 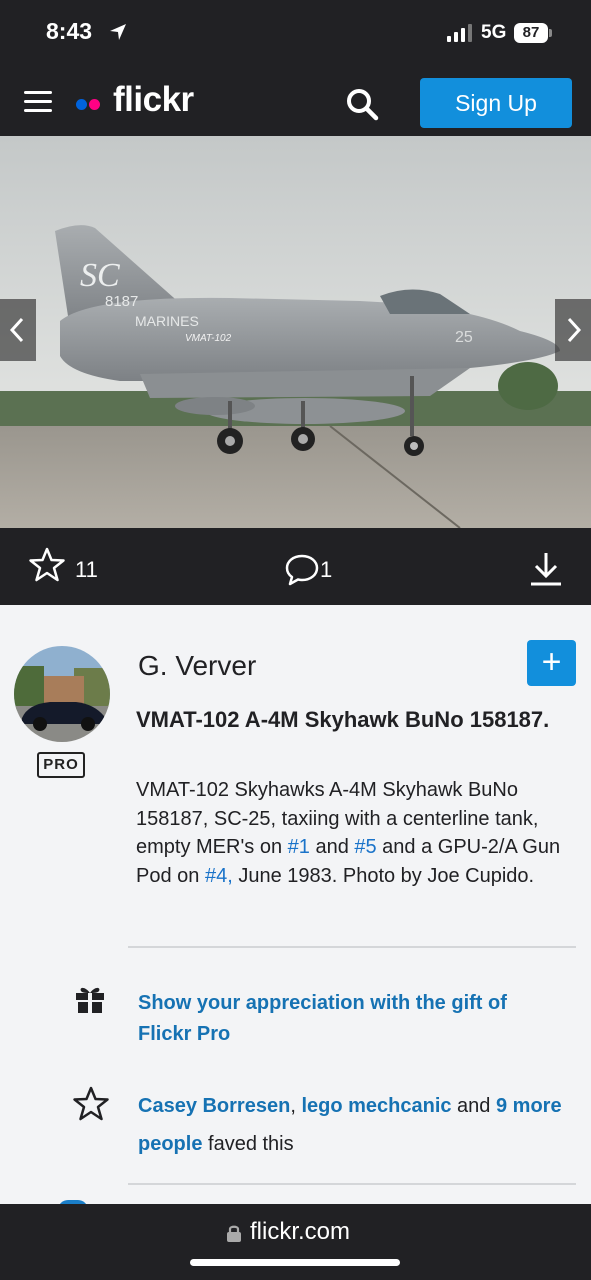 What do you see at coordinates (214, 1106) in the screenshot?
I see `fave-user-link: Casey Borresen` at bounding box center [214, 1106].